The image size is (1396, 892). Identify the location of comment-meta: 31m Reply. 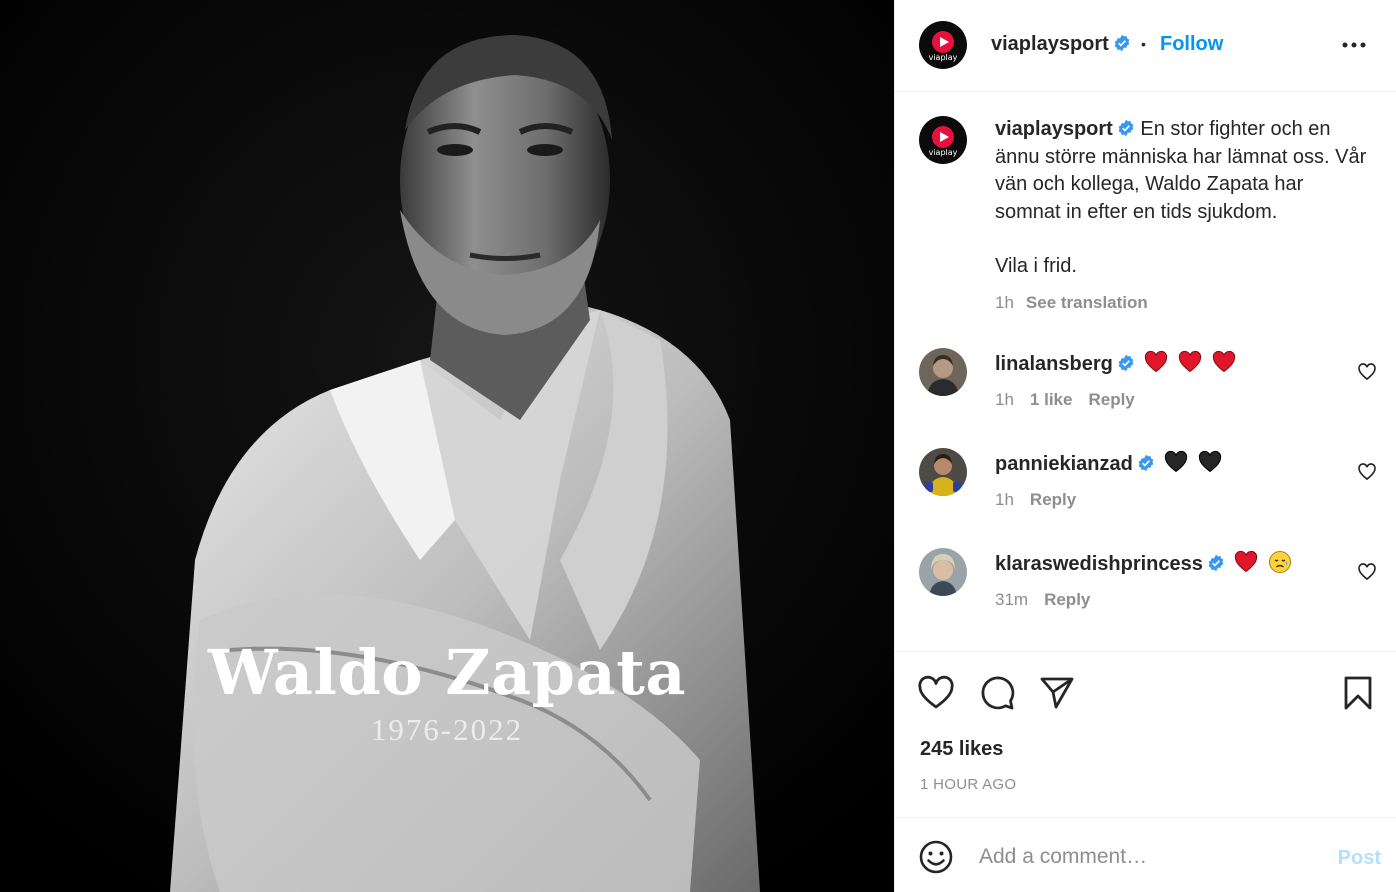
(1050, 600).